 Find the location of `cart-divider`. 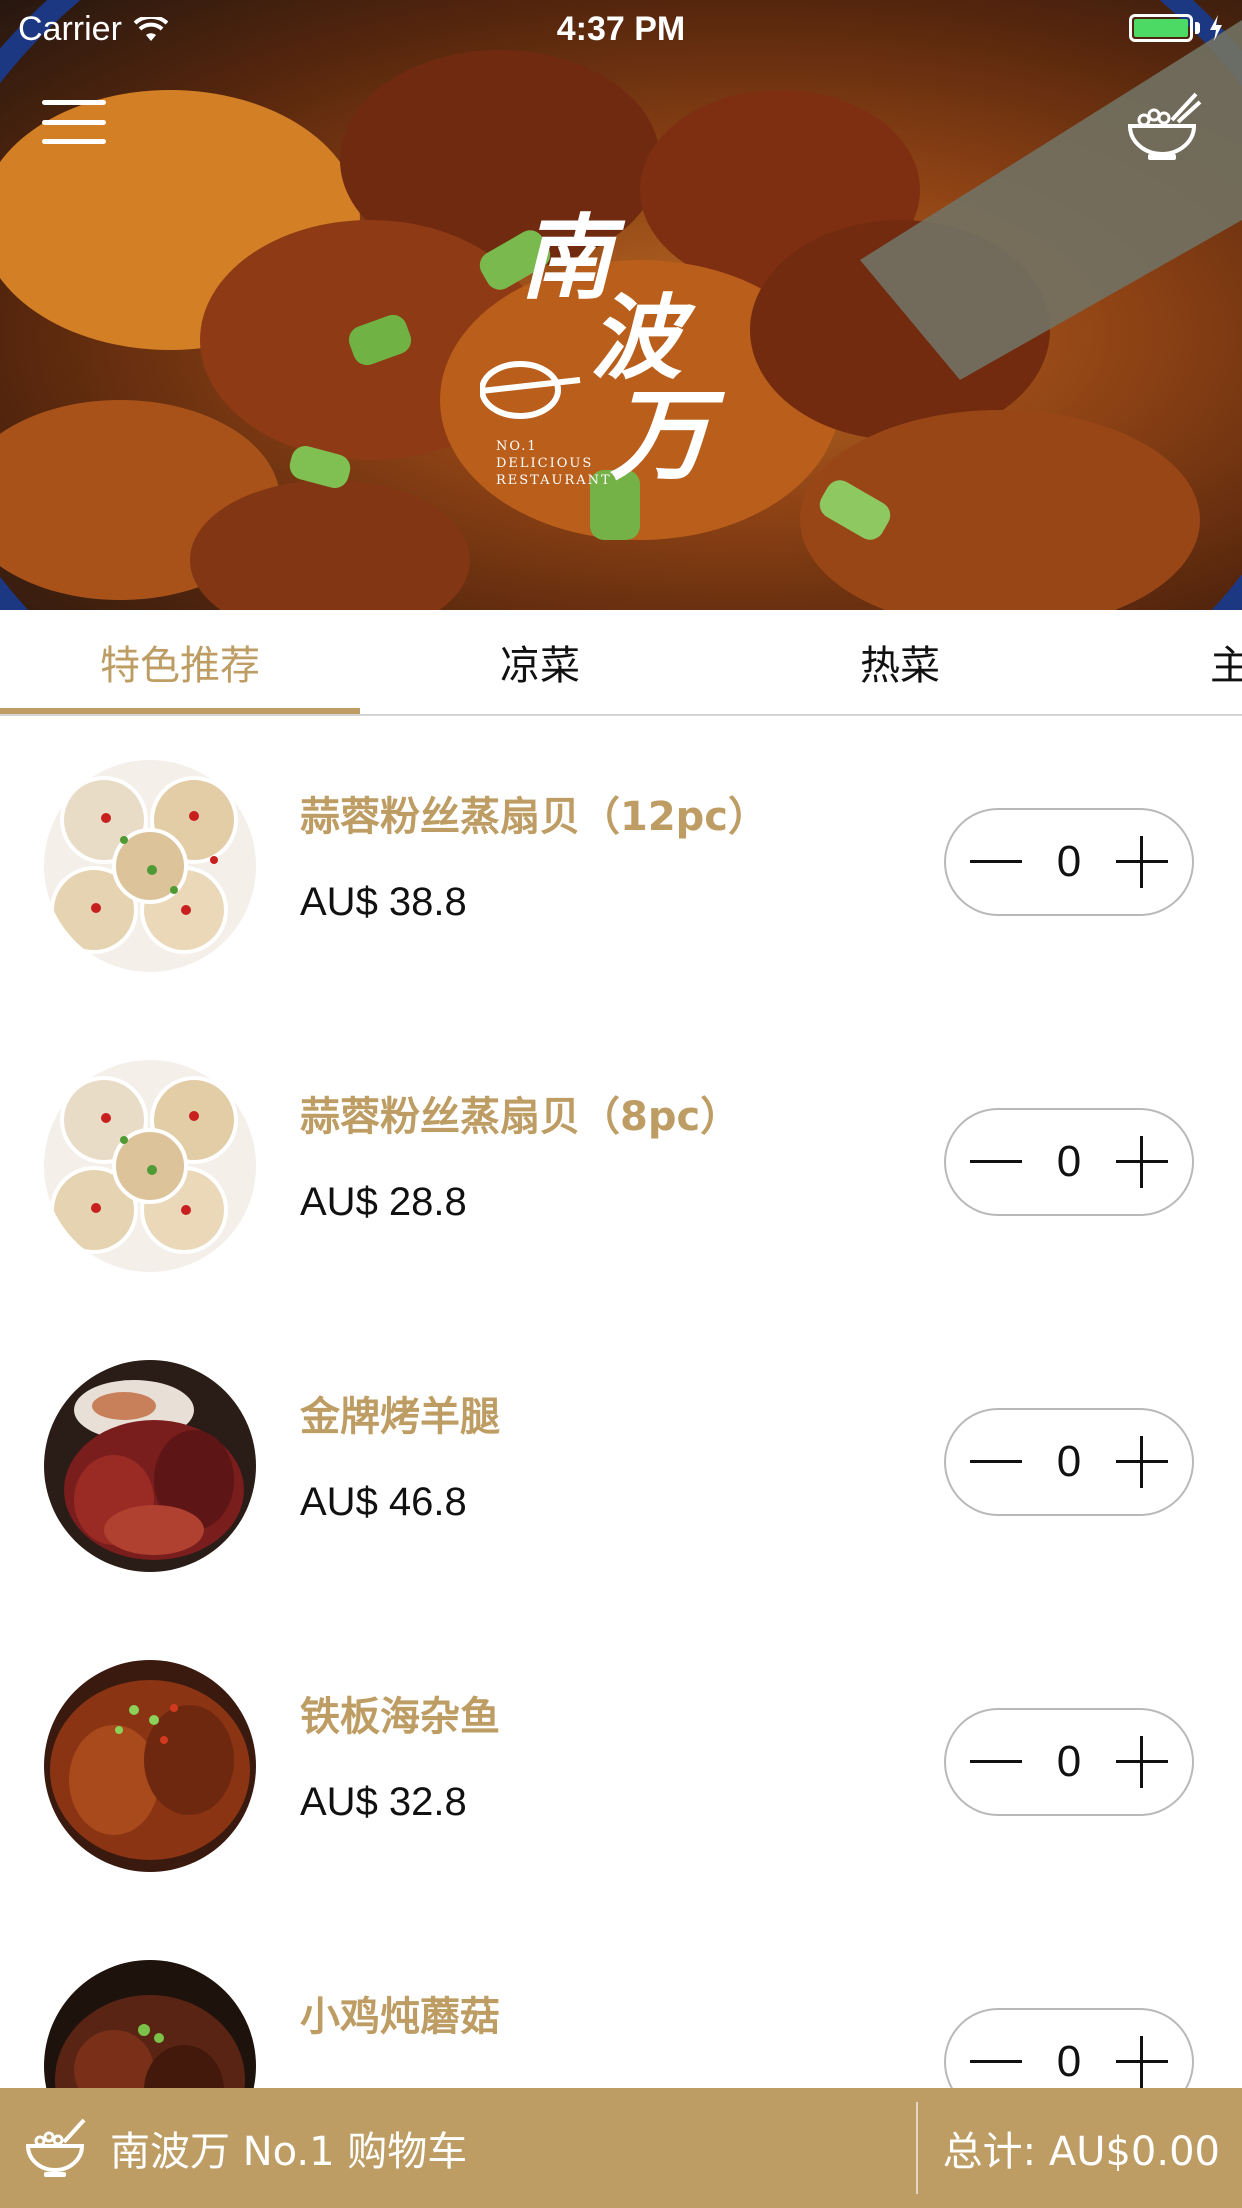

cart-divider is located at coordinates (917, 2148).